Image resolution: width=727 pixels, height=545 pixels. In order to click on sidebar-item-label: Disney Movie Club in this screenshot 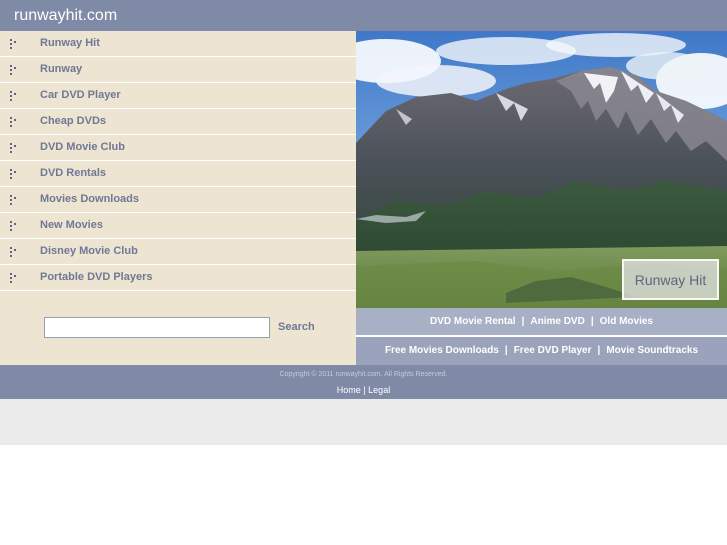, I will do `click(89, 251)`.